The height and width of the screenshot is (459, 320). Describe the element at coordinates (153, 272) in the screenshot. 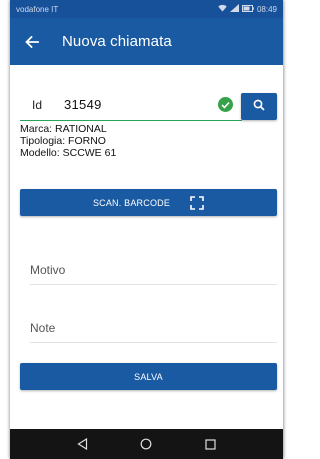

I see `motivo-field: Motivo` at that location.